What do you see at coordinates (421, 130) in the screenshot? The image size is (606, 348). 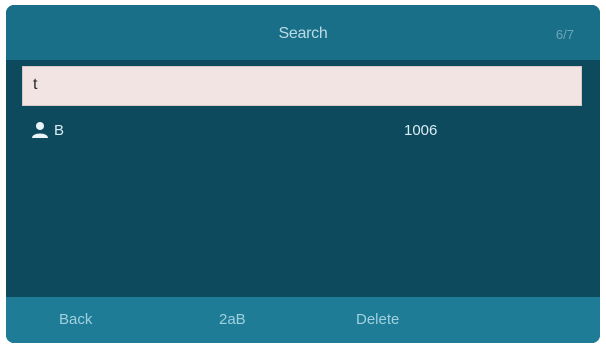 I see `contact-number: 1006` at bounding box center [421, 130].